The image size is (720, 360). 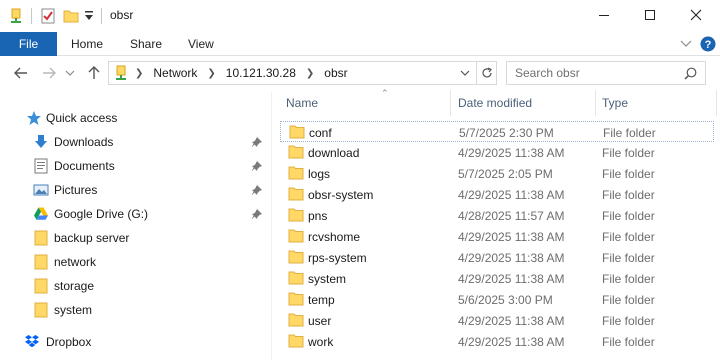 I want to click on file-row-download: download 4/29/2025 11:38 AM File folder, so click(x=497, y=152).